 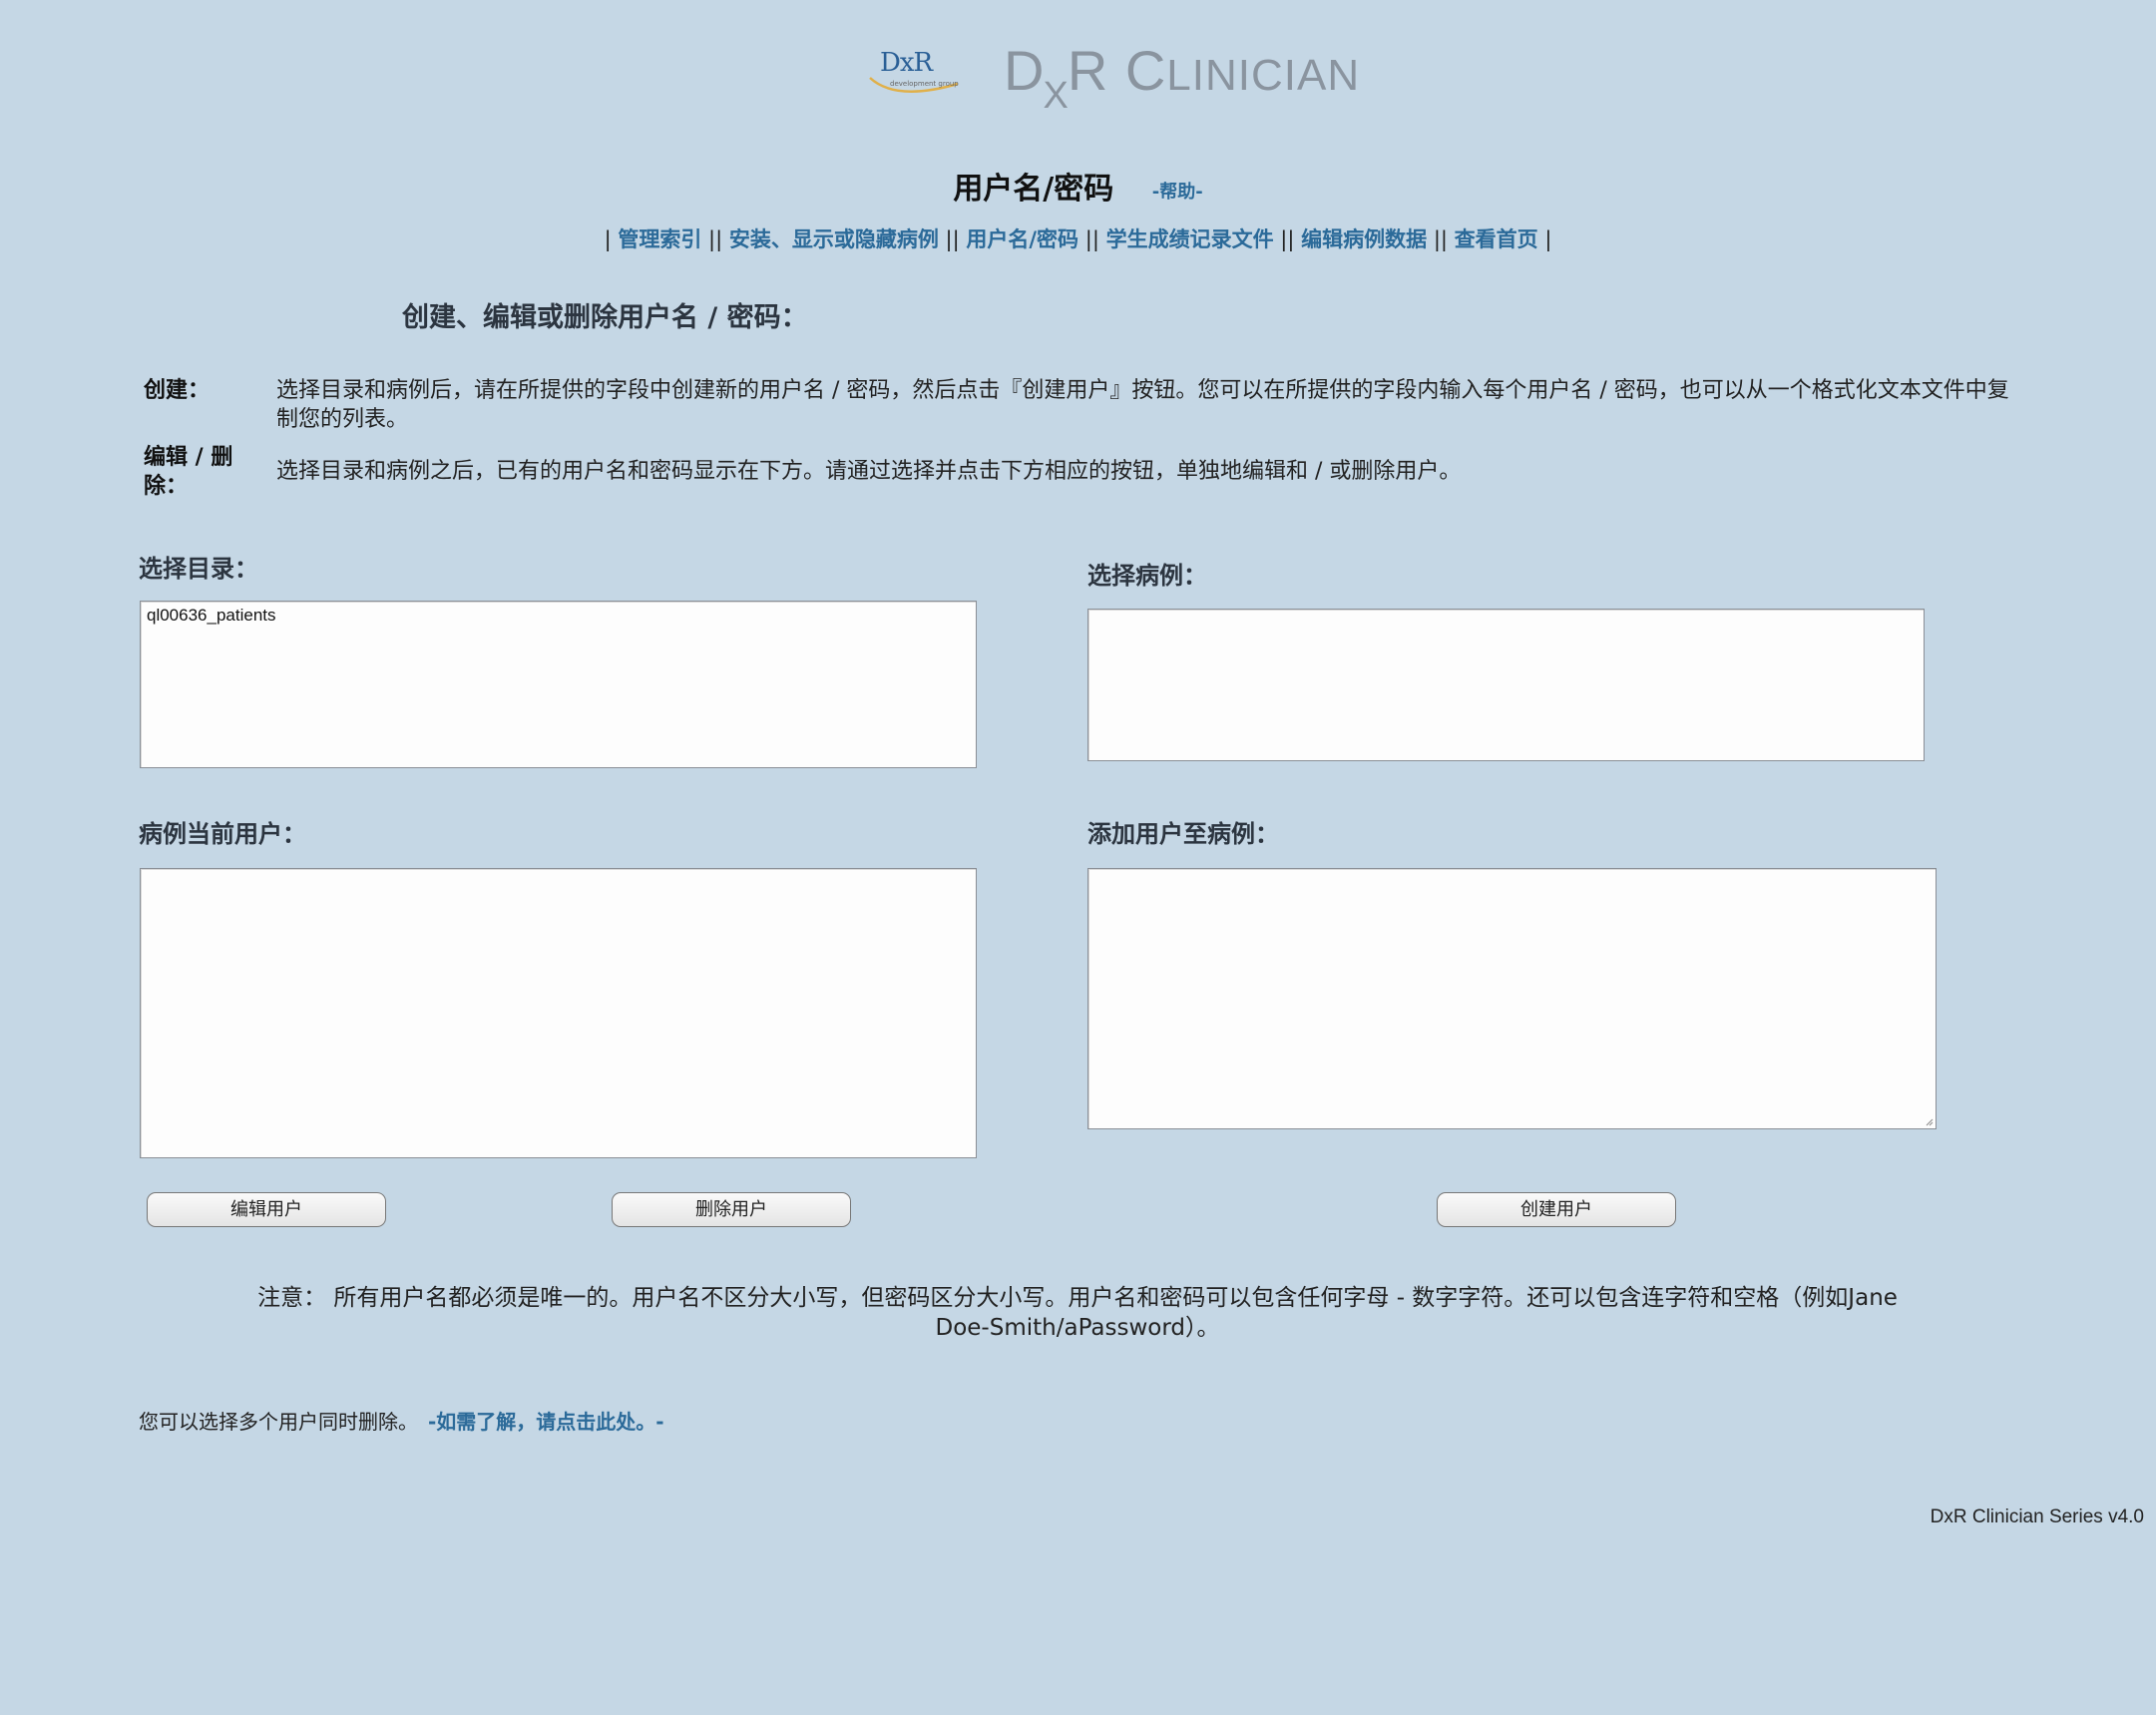 What do you see at coordinates (605, 317) in the screenshot?
I see `section-title: 创建、编辑或删除用户名 / 密码：` at bounding box center [605, 317].